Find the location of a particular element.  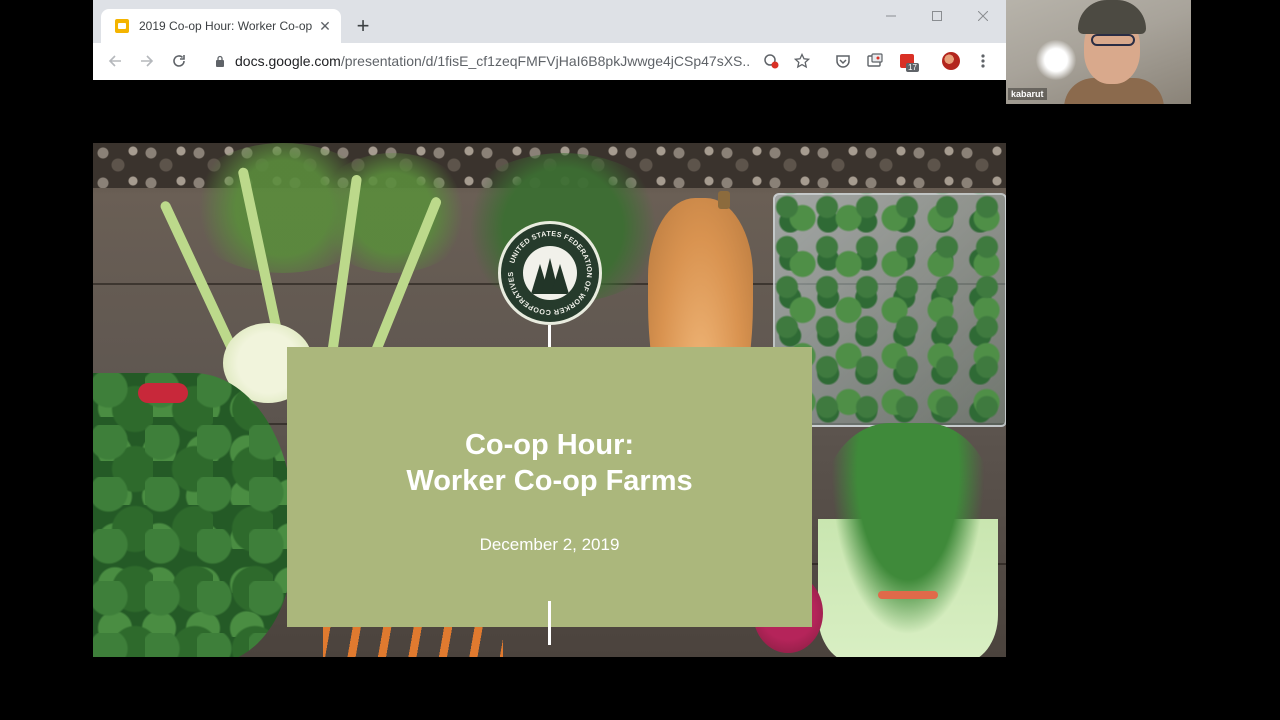

logo-trees-emblem is located at coordinates (550, 273).